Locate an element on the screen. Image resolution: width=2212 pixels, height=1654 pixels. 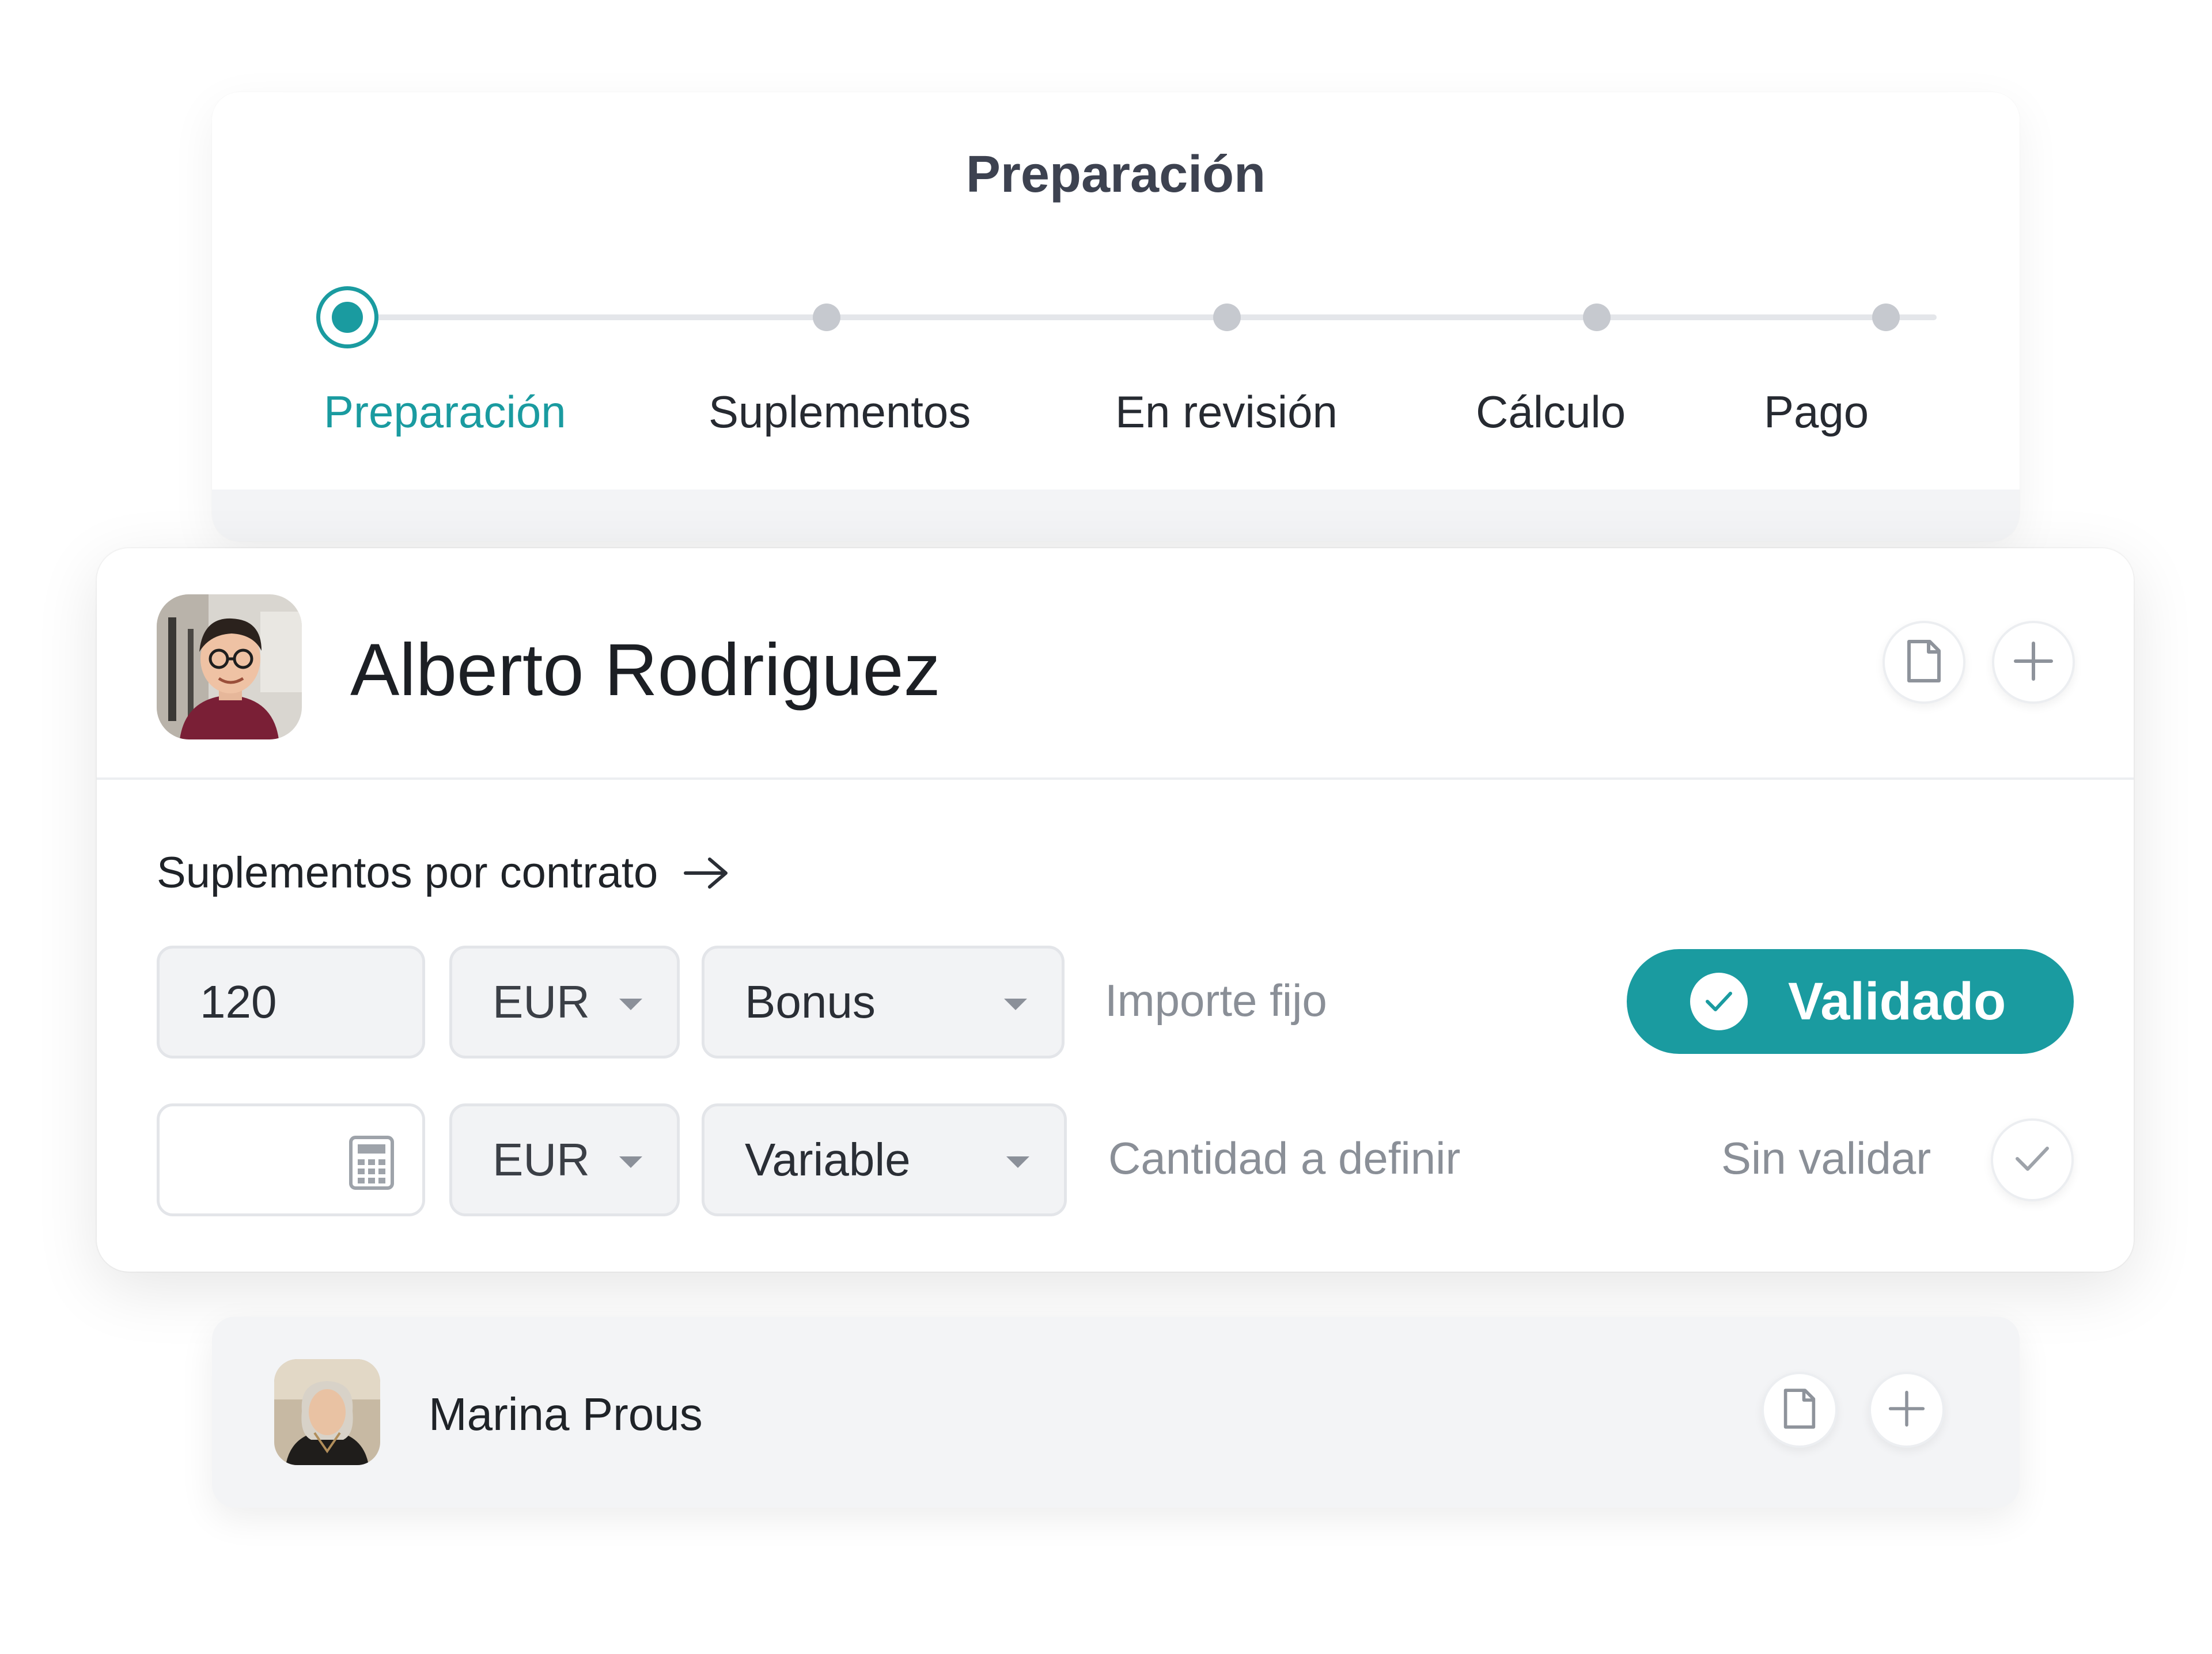
calculator-icon is located at coordinates (372, 1168).